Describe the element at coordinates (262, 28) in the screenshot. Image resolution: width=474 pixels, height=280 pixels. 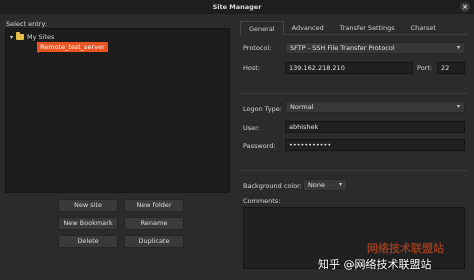
I see `tab-general: General` at that location.